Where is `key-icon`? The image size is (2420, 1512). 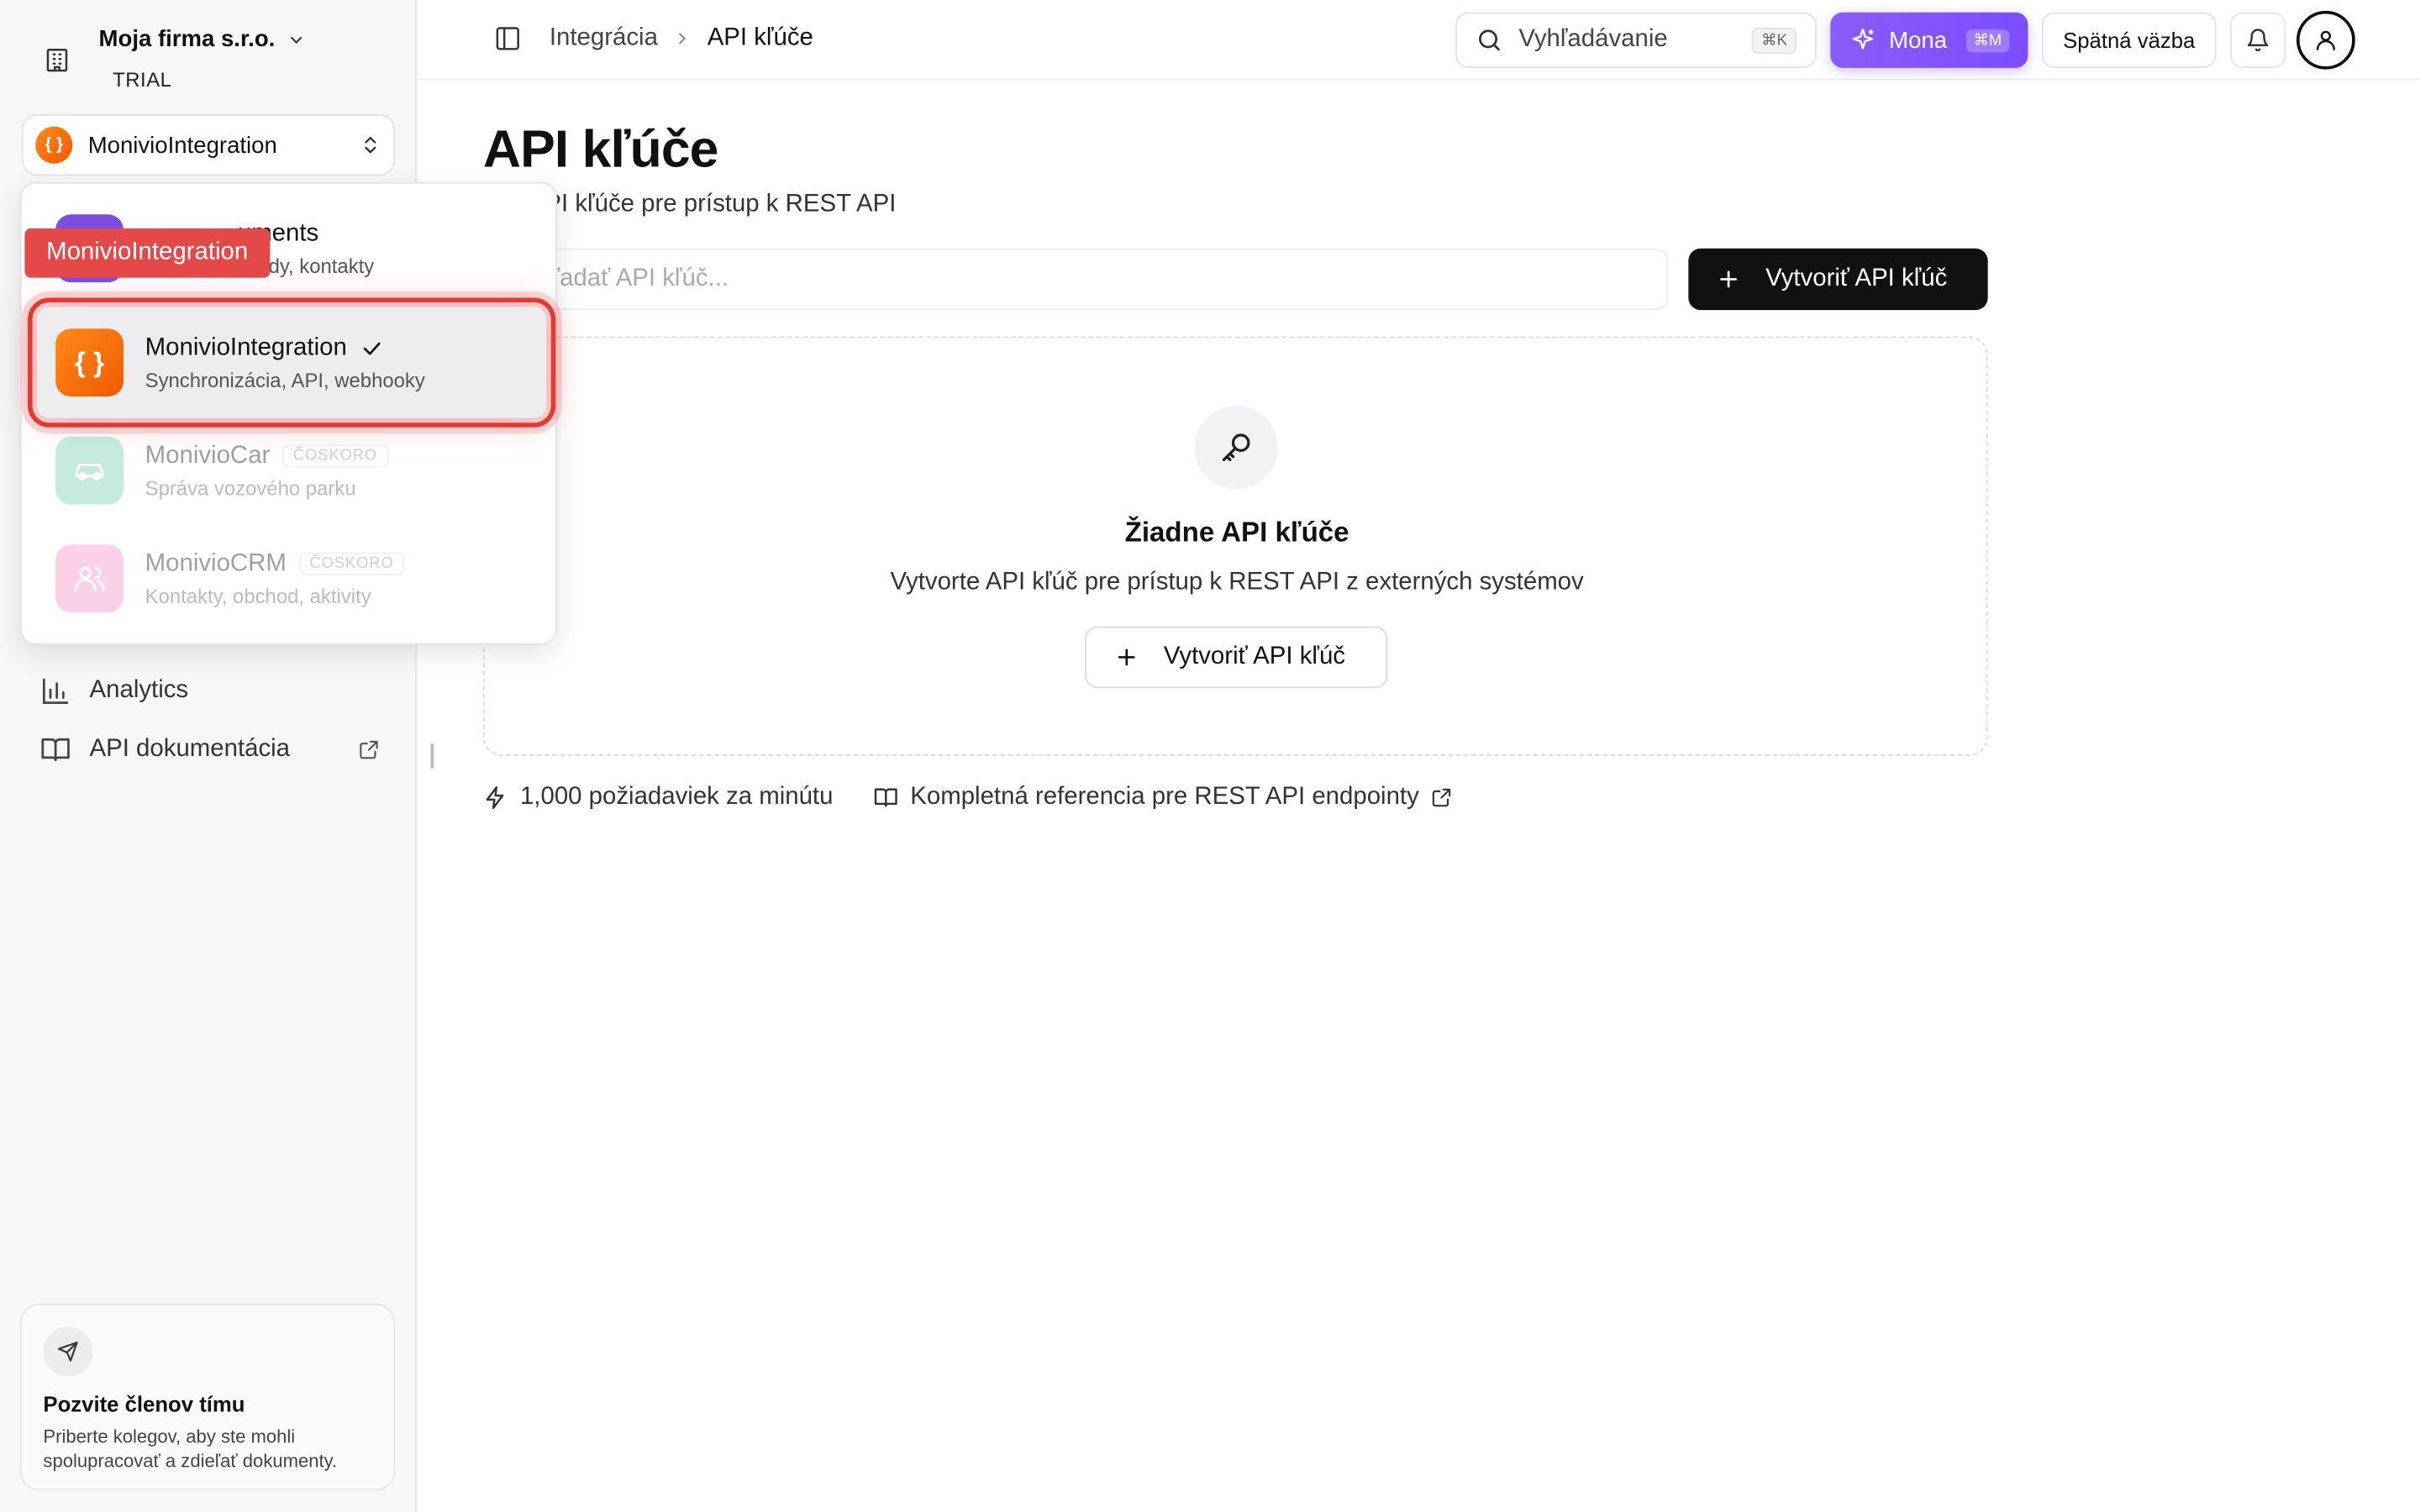
key-icon is located at coordinates (1236, 448).